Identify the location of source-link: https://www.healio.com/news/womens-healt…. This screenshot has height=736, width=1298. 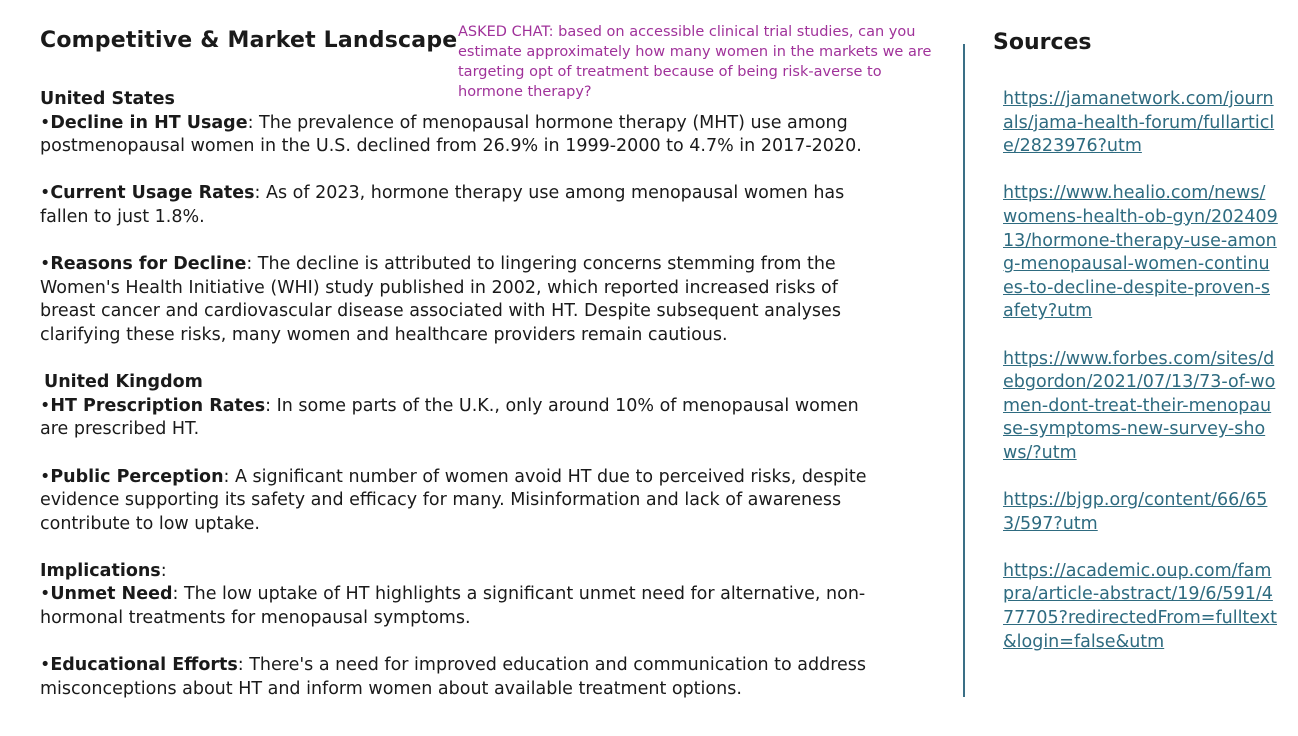
(1140, 253).